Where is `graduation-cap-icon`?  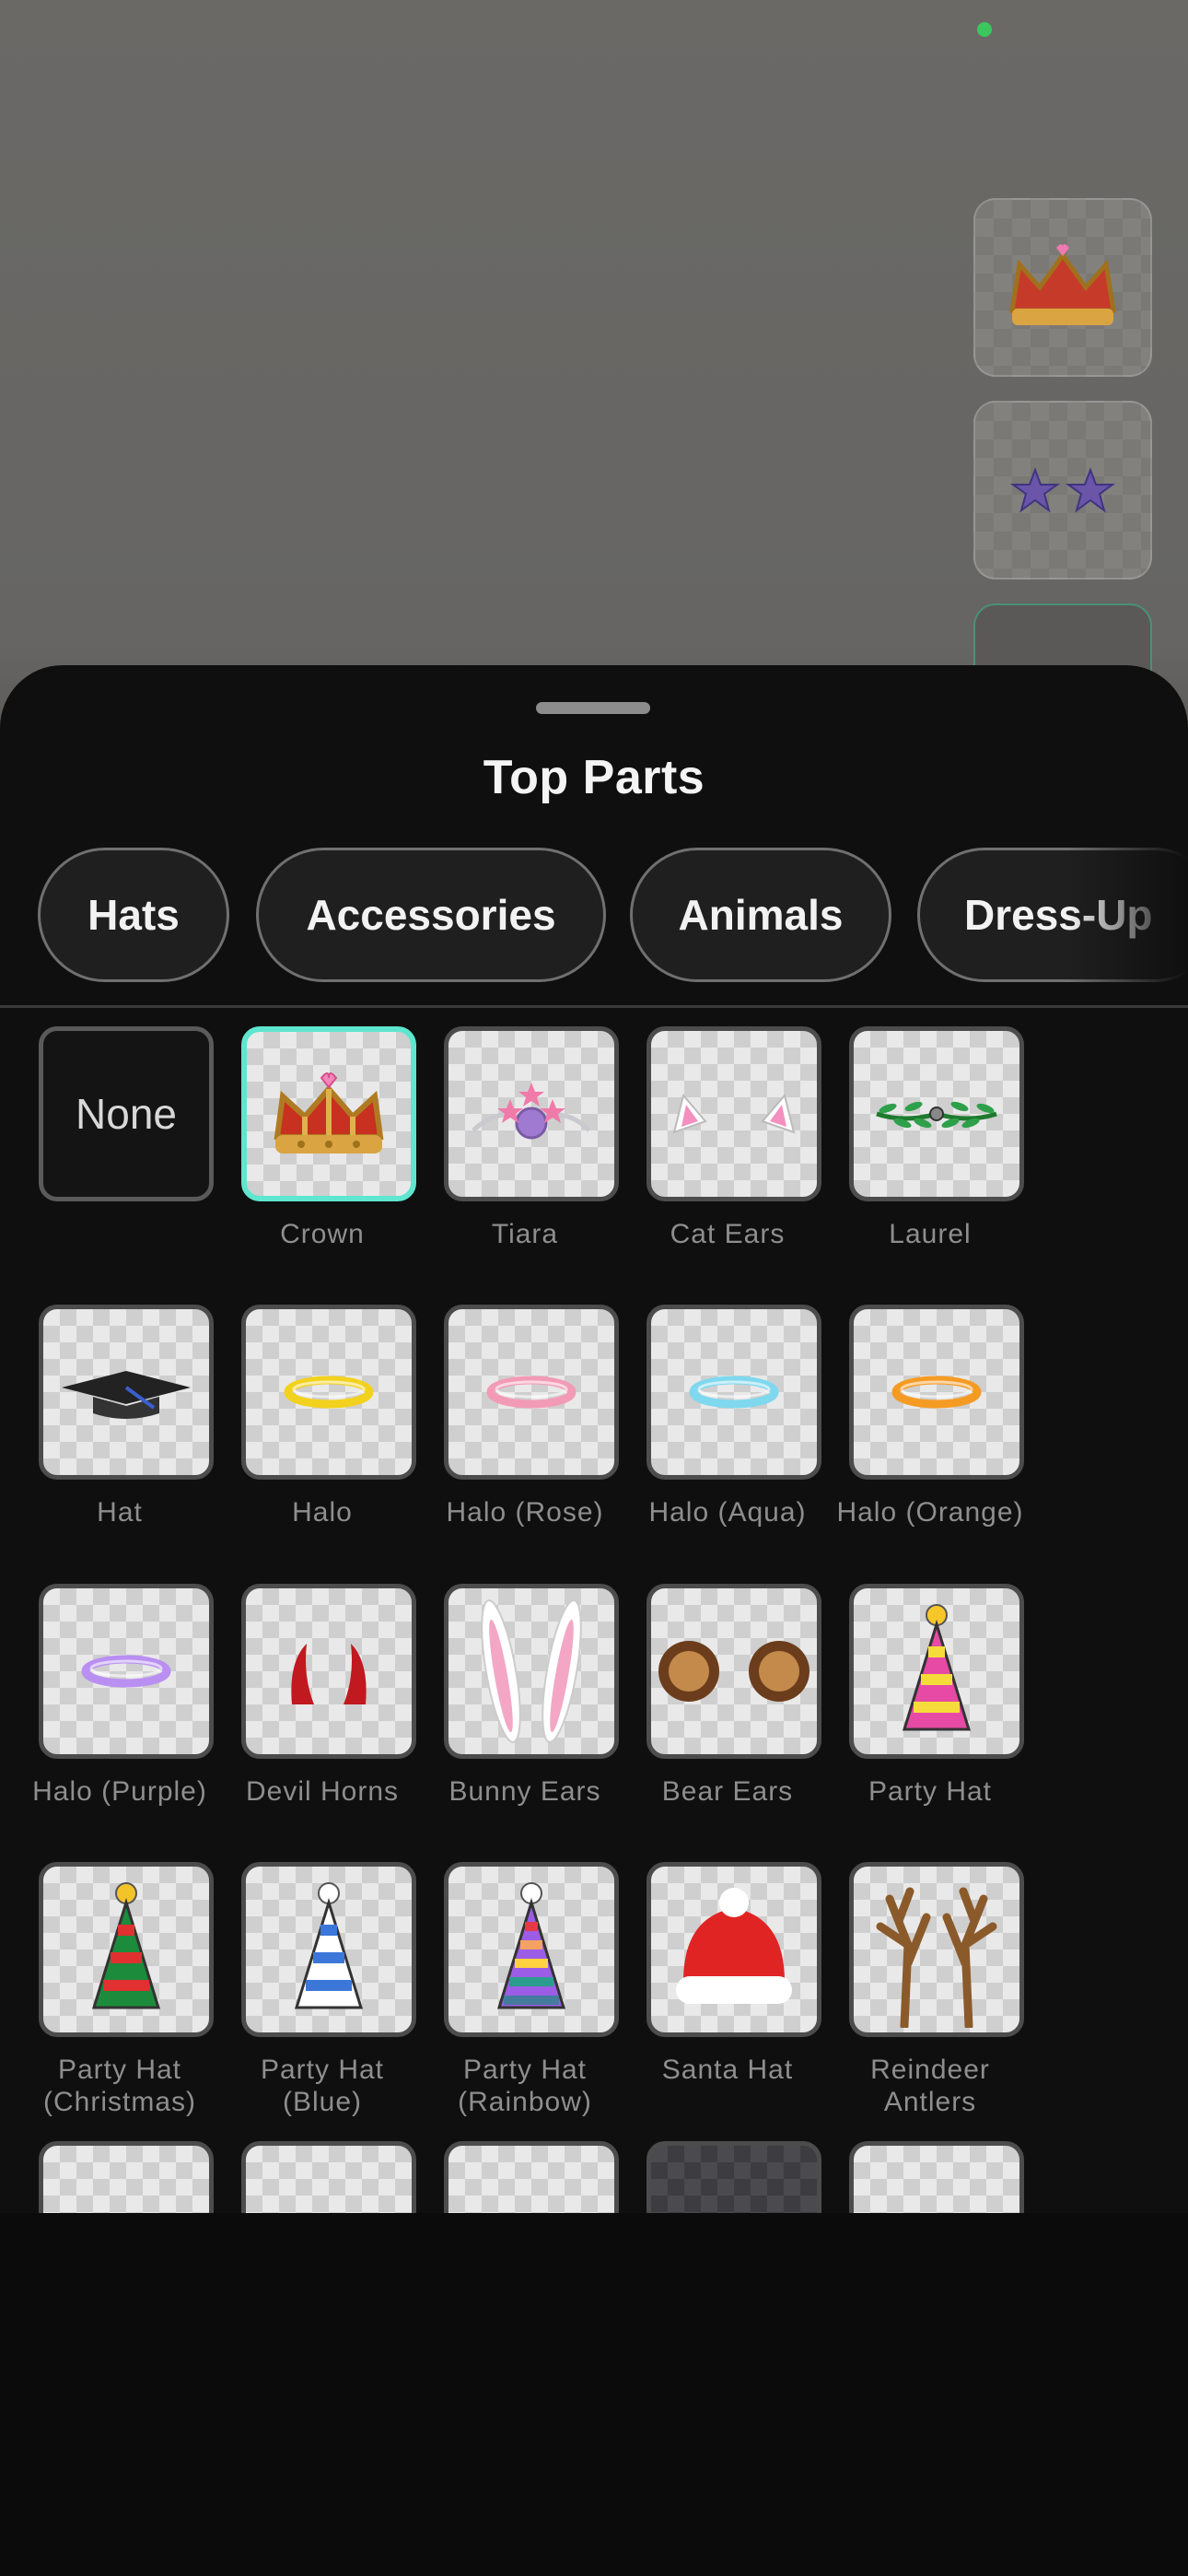
graduation-cap-icon is located at coordinates (126, 1392).